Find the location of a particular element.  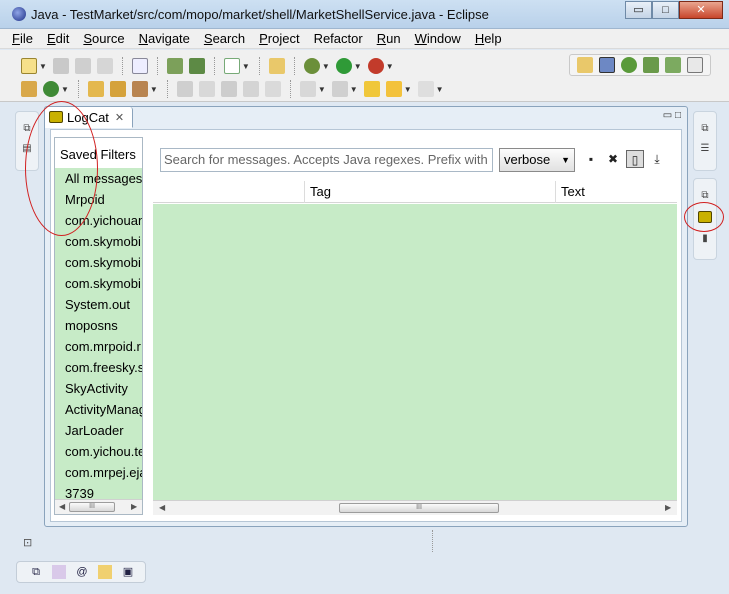

logcat-icon is located at coordinates (705, 217).